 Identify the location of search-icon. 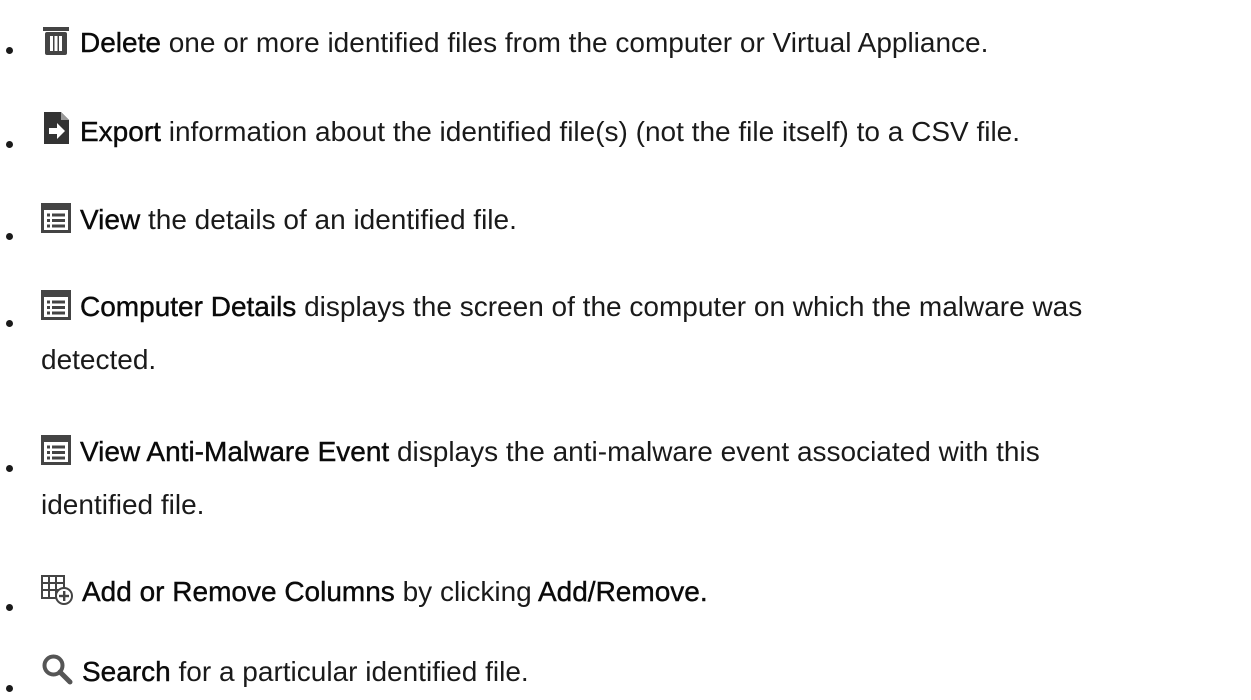
(57, 676).